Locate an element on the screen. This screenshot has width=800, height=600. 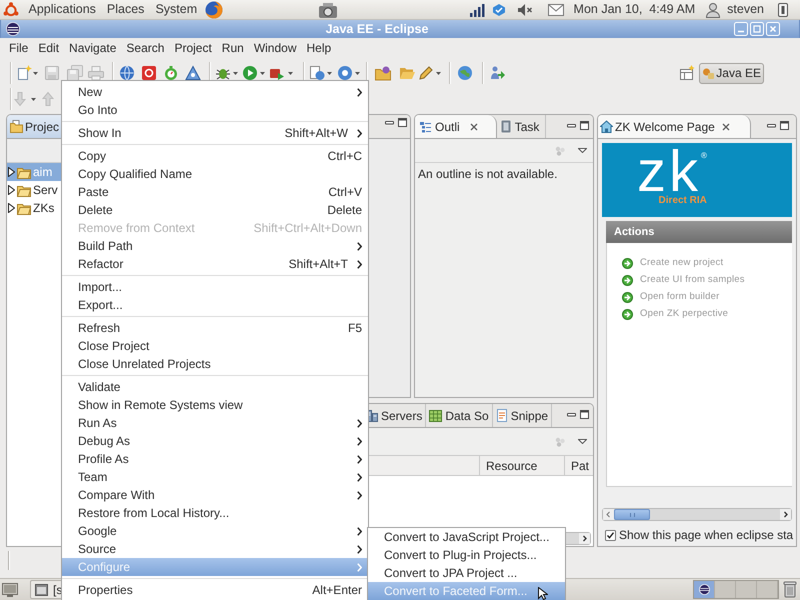
keyboard-shortcut: F5 is located at coordinates (355, 328).